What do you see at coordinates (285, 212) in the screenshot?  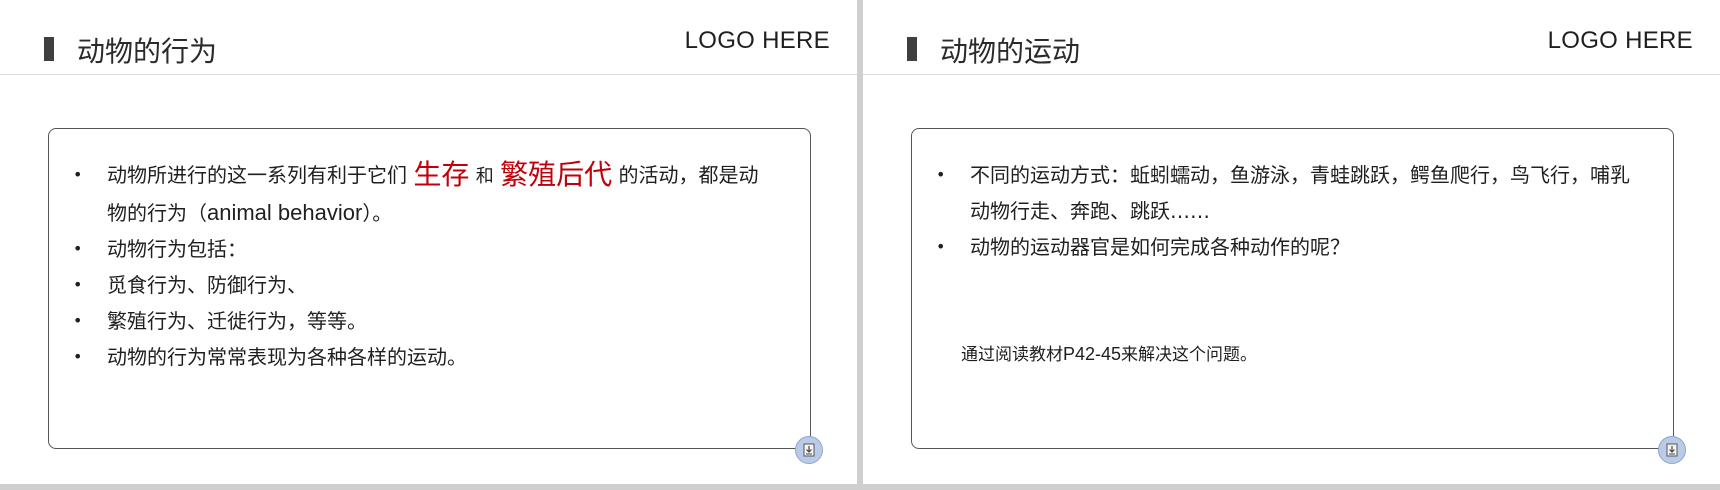 I see `english-term: animal behavior` at bounding box center [285, 212].